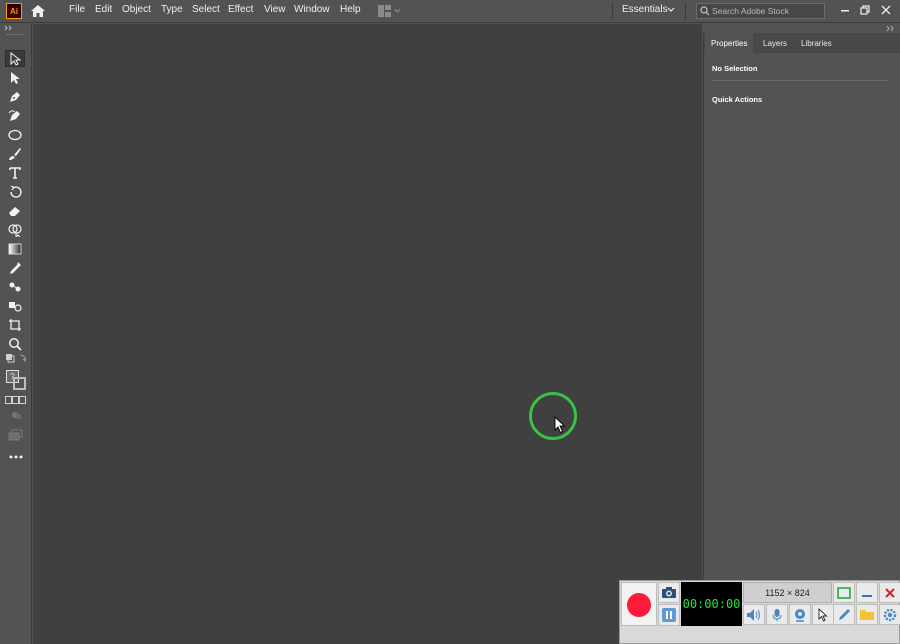  I want to click on selection-tool-icon, so click(15, 58).